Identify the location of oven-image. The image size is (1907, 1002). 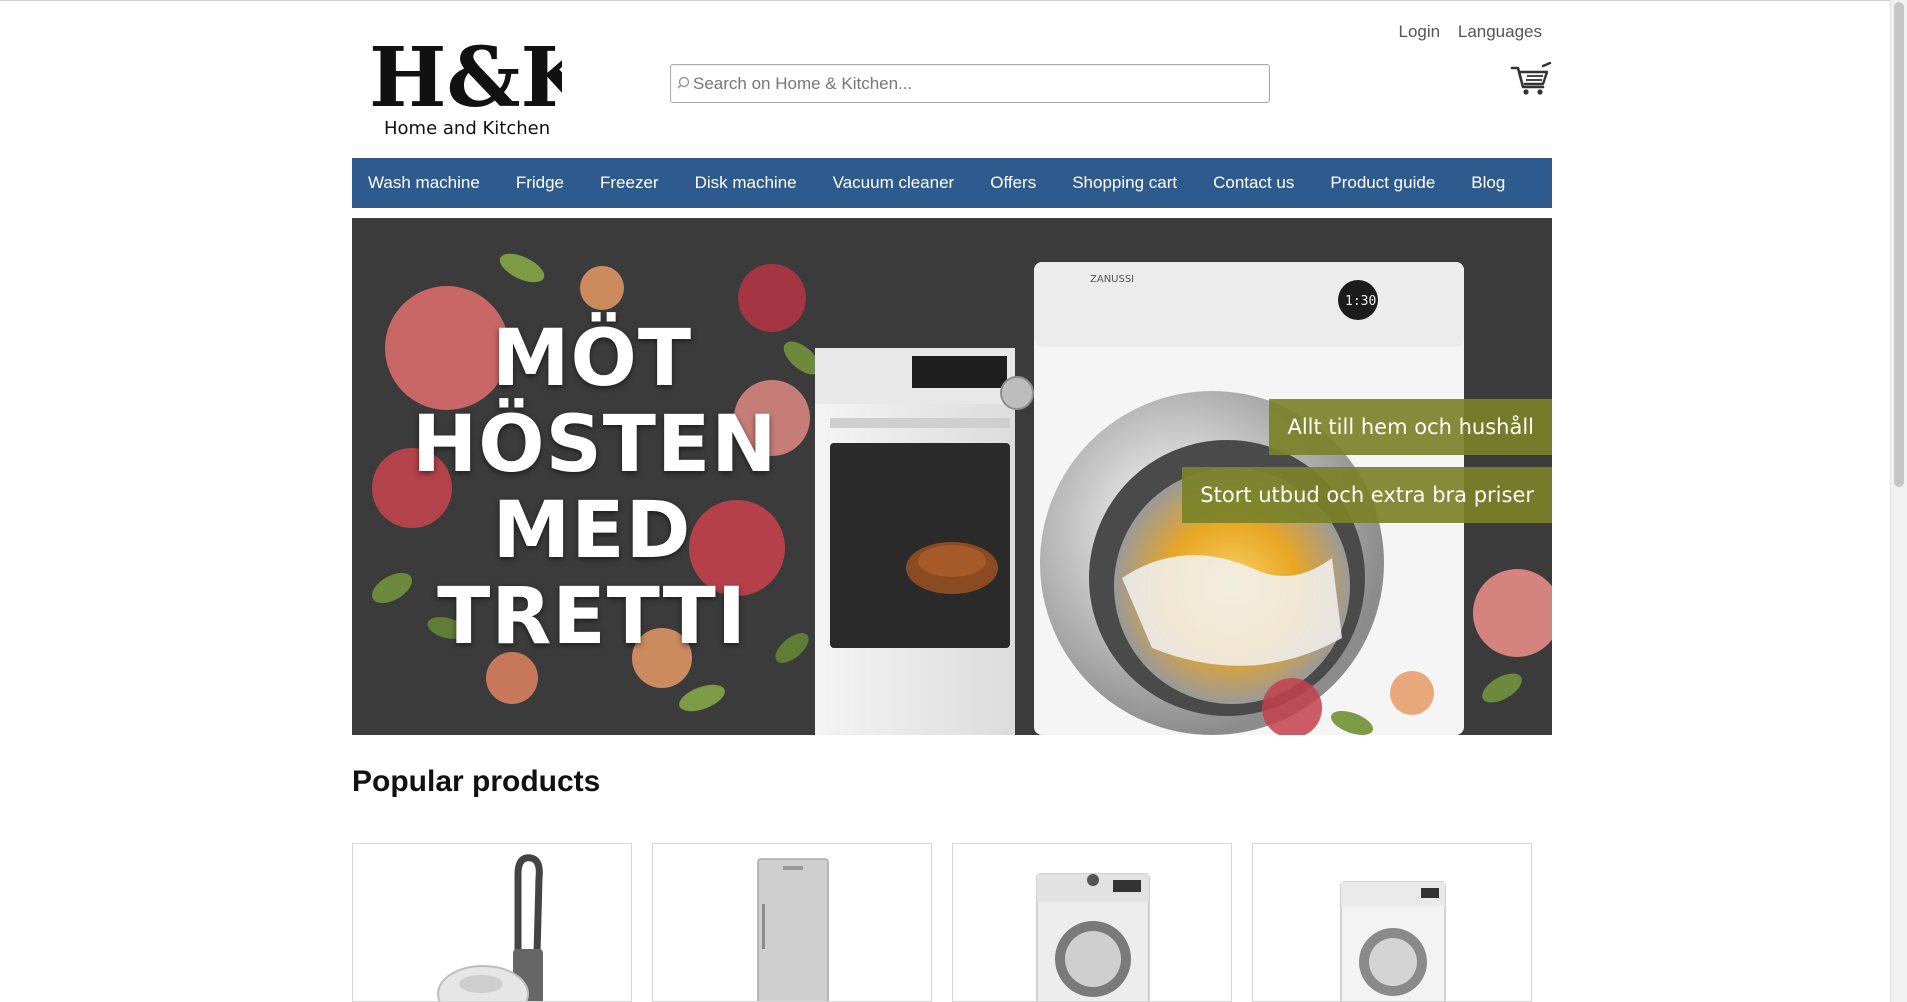
(924, 541).